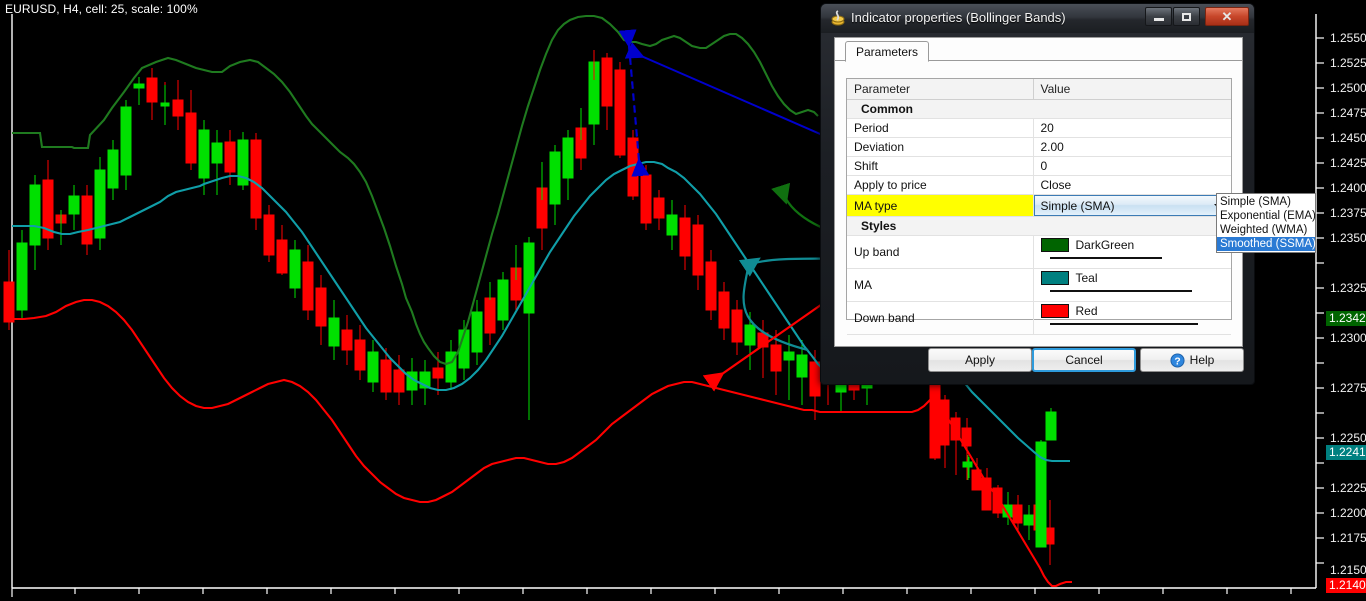 This screenshot has height=601, width=1366. Describe the element at coordinates (1202, 360) in the screenshot. I see `help-button-label: Help` at that location.